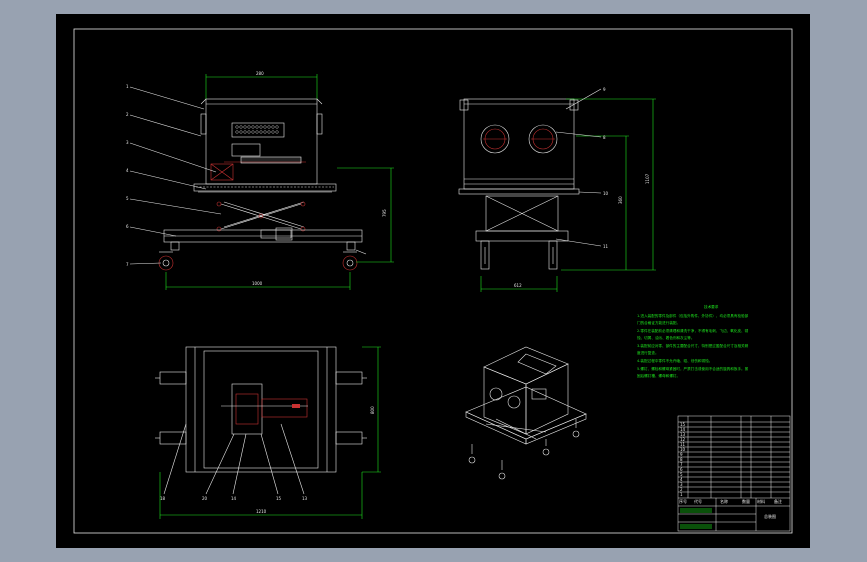  Describe the element at coordinates (606, 168) in the screenshot. I see `side-view-balloons: 9 8 10 11` at that location.